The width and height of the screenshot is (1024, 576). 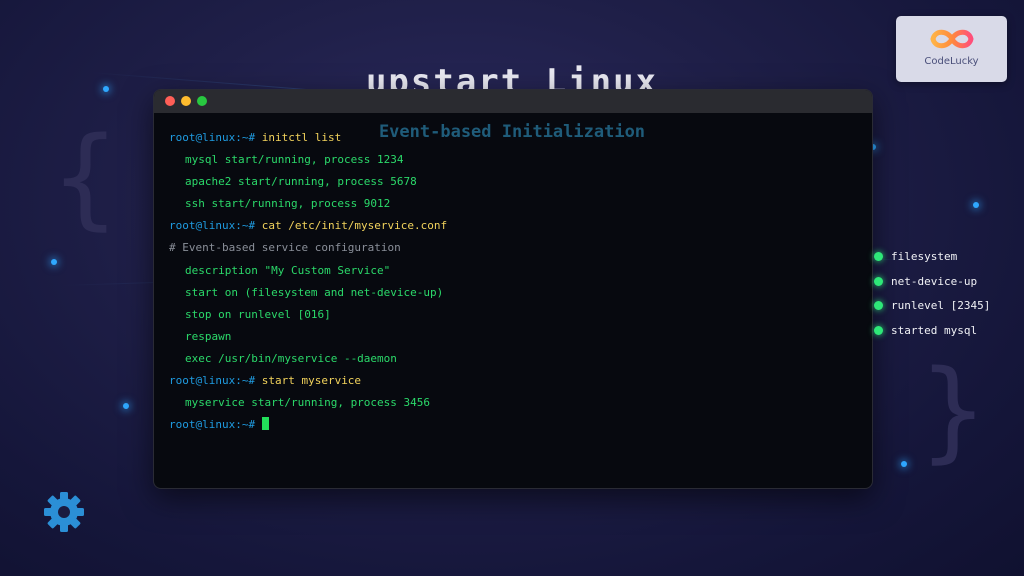 I want to click on event-item: filesystem, so click(x=932, y=256).